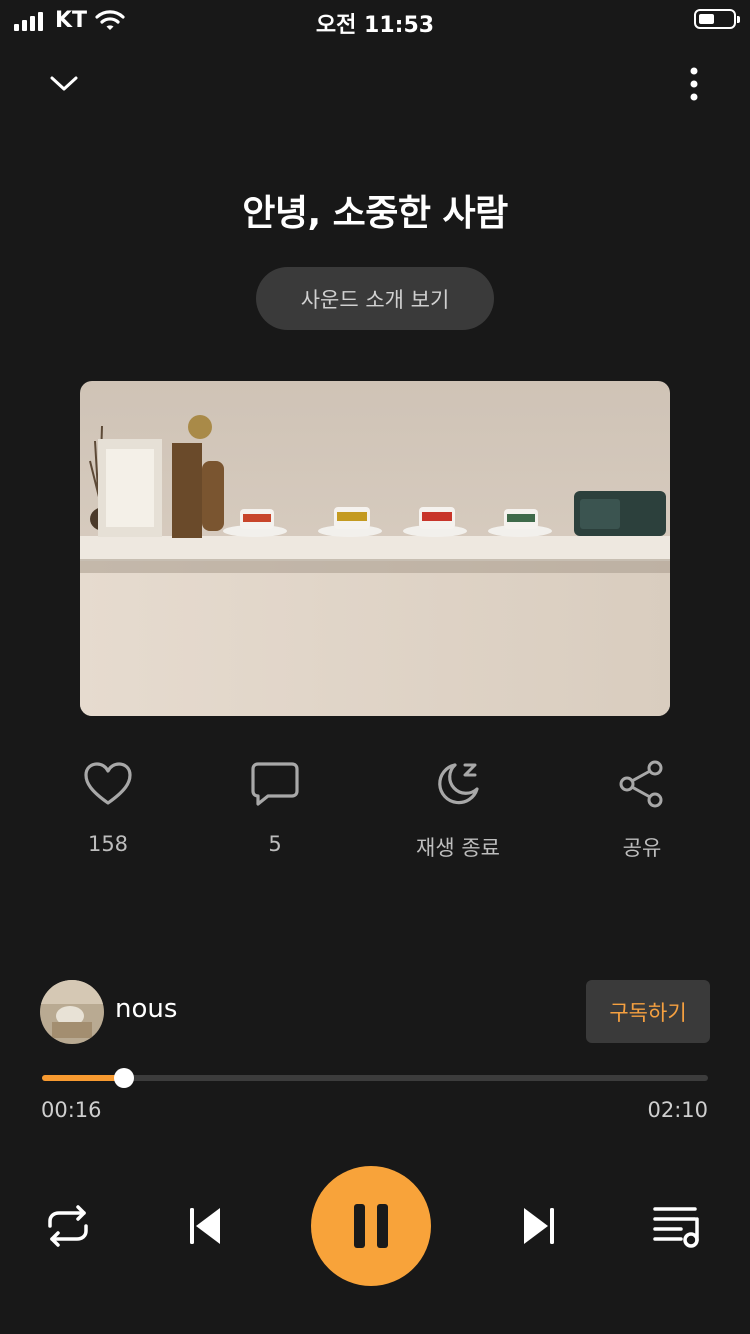 The height and width of the screenshot is (1334, 750). Describe the element at coordinates (717, 19) in the screenshot. I see `battery-icon` at that location.